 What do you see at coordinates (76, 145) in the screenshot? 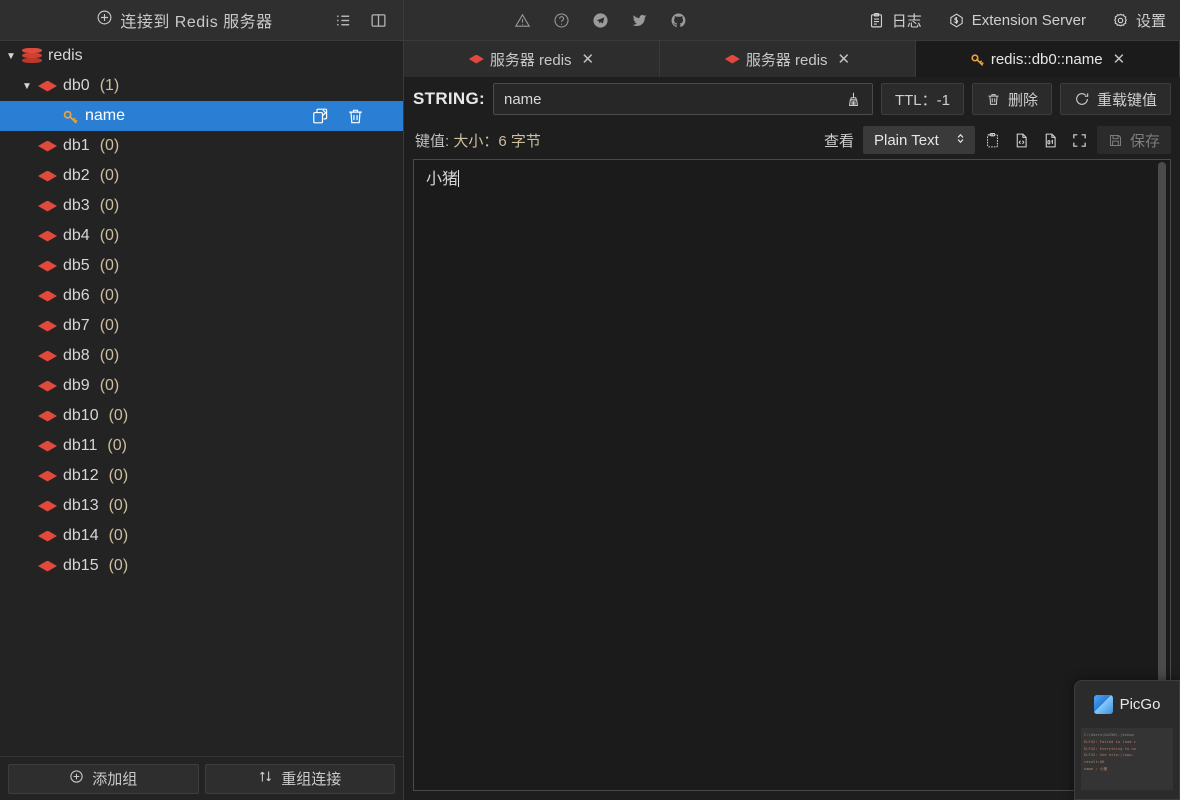
I see `tree-row-label: db1` at bounding box center [76, 145].